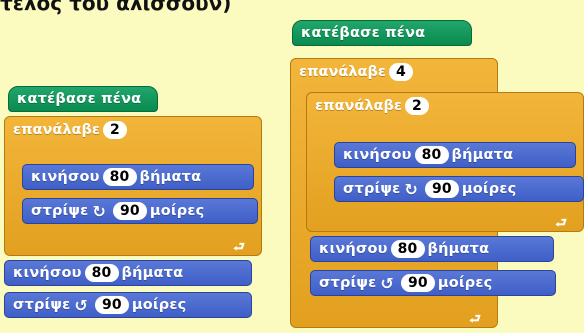 The image size is (584, 333). I want to click on left-turn-block: στρίψε ↺ 90 μοίρες, so click(128, 305).